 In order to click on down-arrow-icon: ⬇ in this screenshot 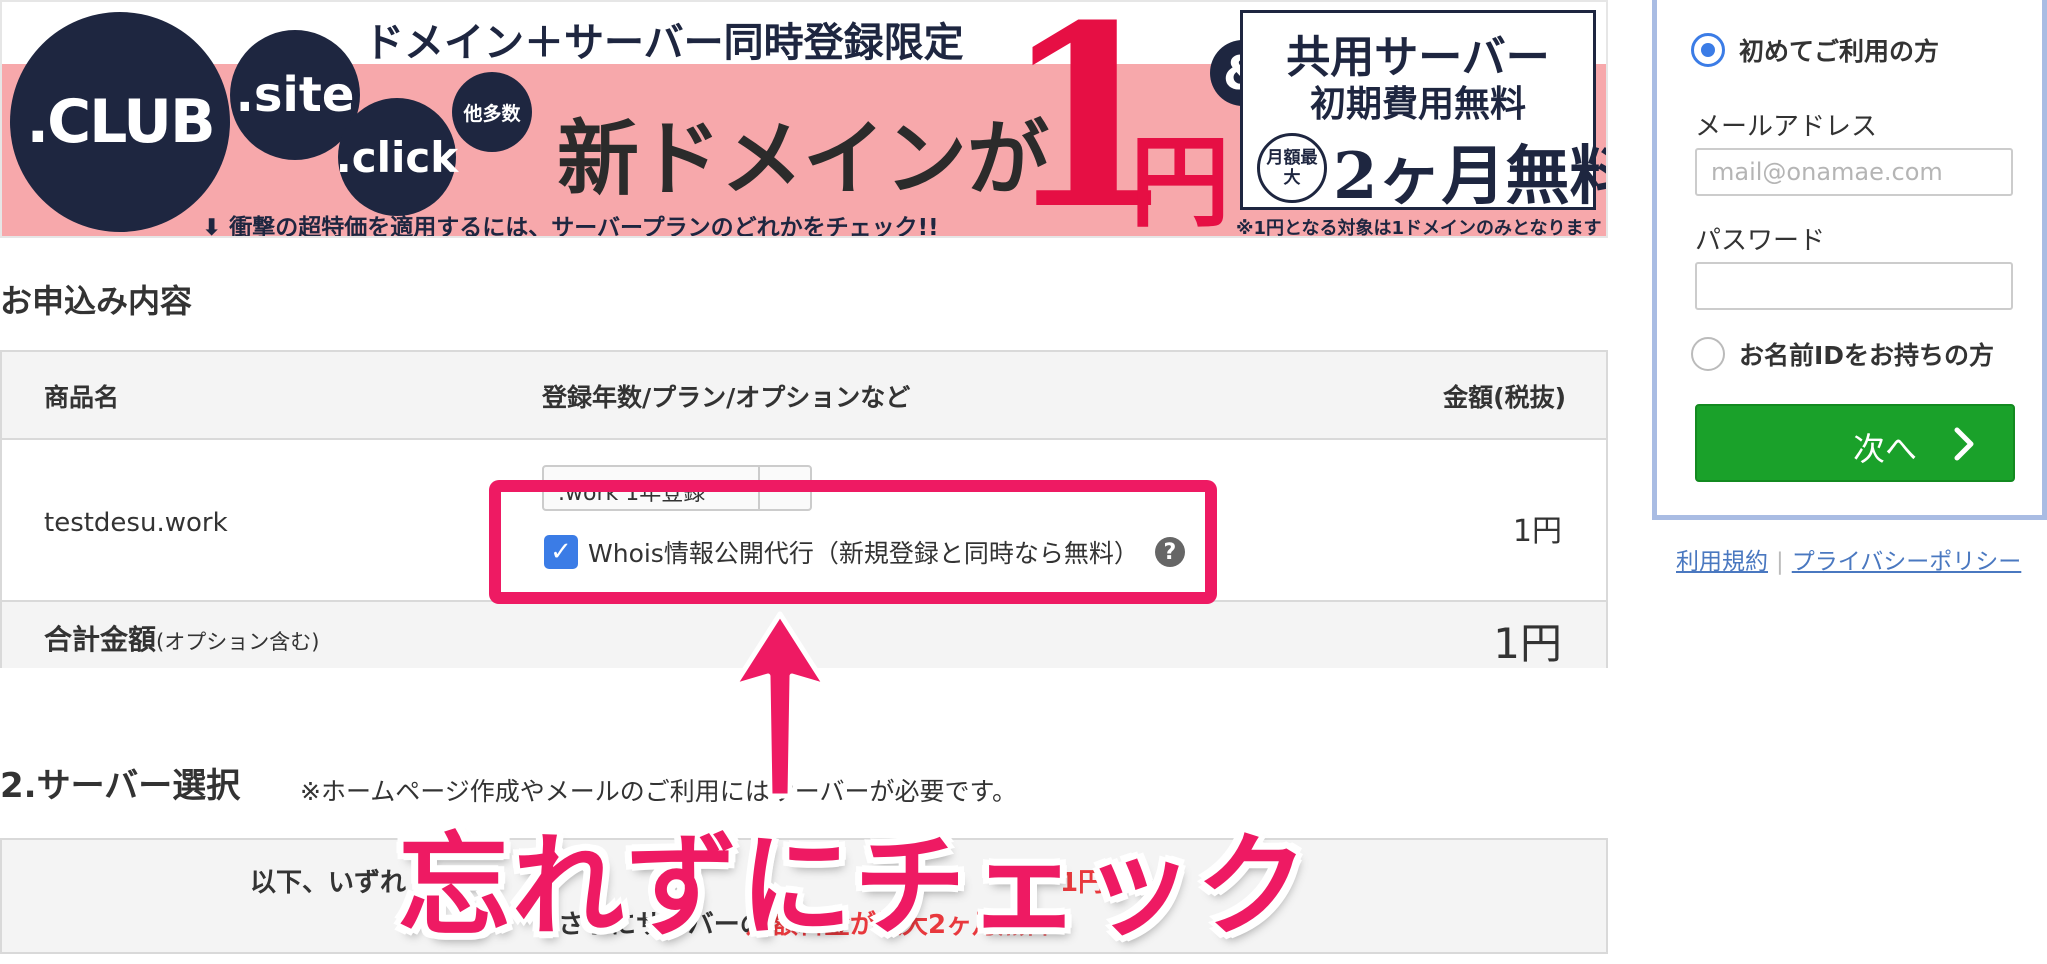, I will do `click(216, 226)`.